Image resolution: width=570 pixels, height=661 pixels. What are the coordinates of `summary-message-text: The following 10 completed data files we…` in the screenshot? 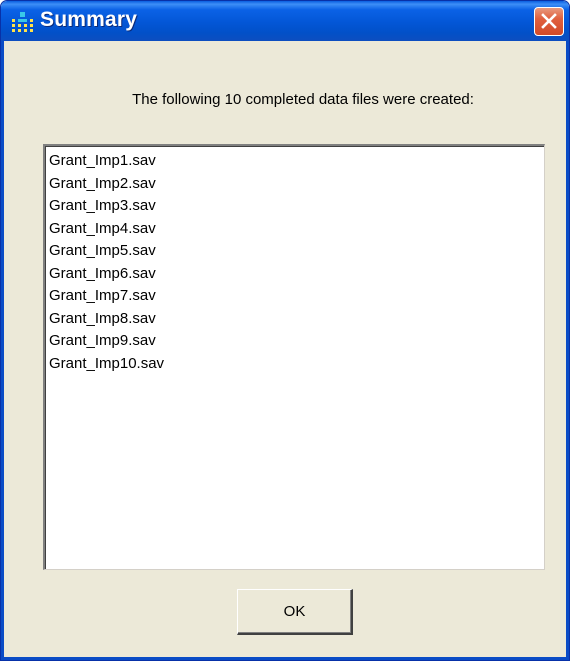 It's located at (303, 99).